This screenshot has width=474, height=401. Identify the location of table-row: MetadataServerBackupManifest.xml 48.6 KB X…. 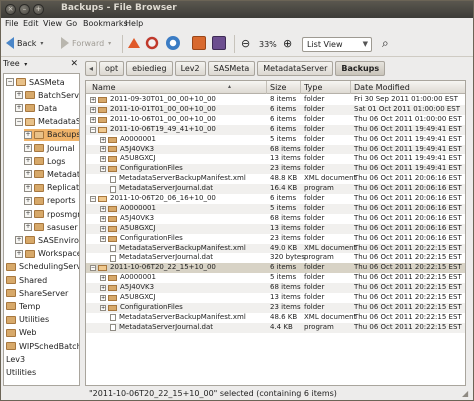
(275, 318).